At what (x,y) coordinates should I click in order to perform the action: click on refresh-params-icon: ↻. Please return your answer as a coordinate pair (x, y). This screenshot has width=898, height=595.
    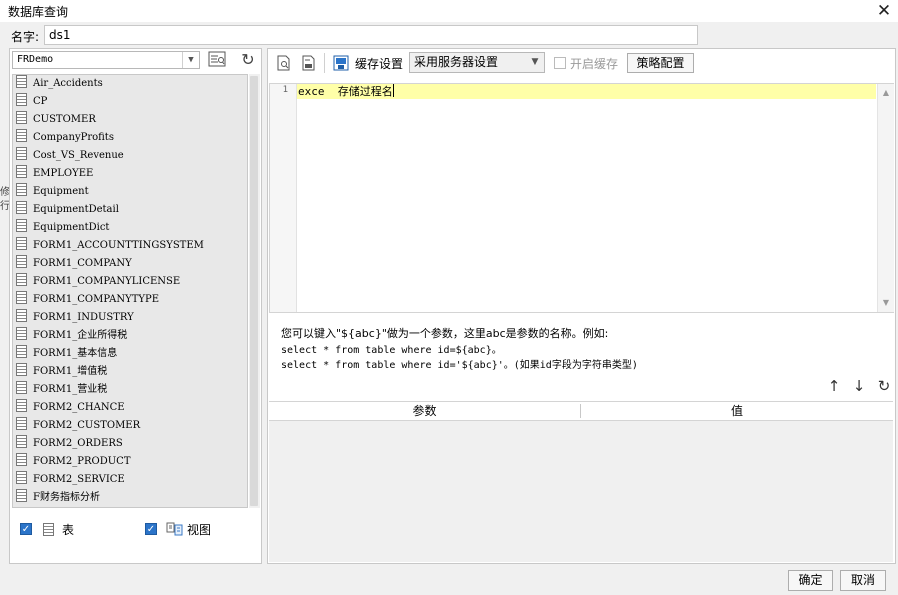
    Looking at the image, I should click on (884, 386).